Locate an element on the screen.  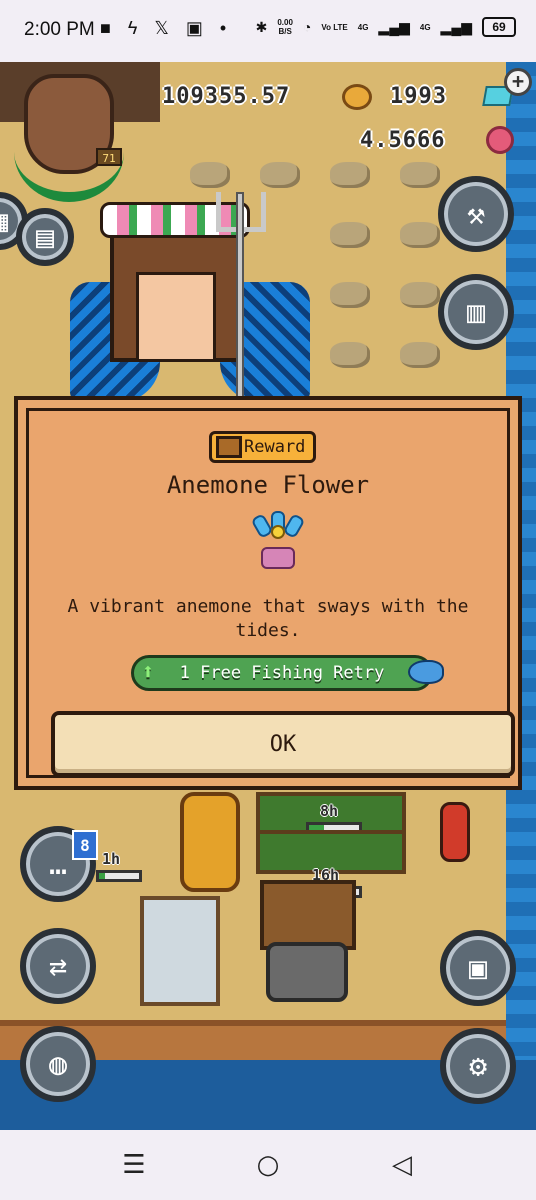
wifi-icon: ◔ is located at coordinates (307, 27).